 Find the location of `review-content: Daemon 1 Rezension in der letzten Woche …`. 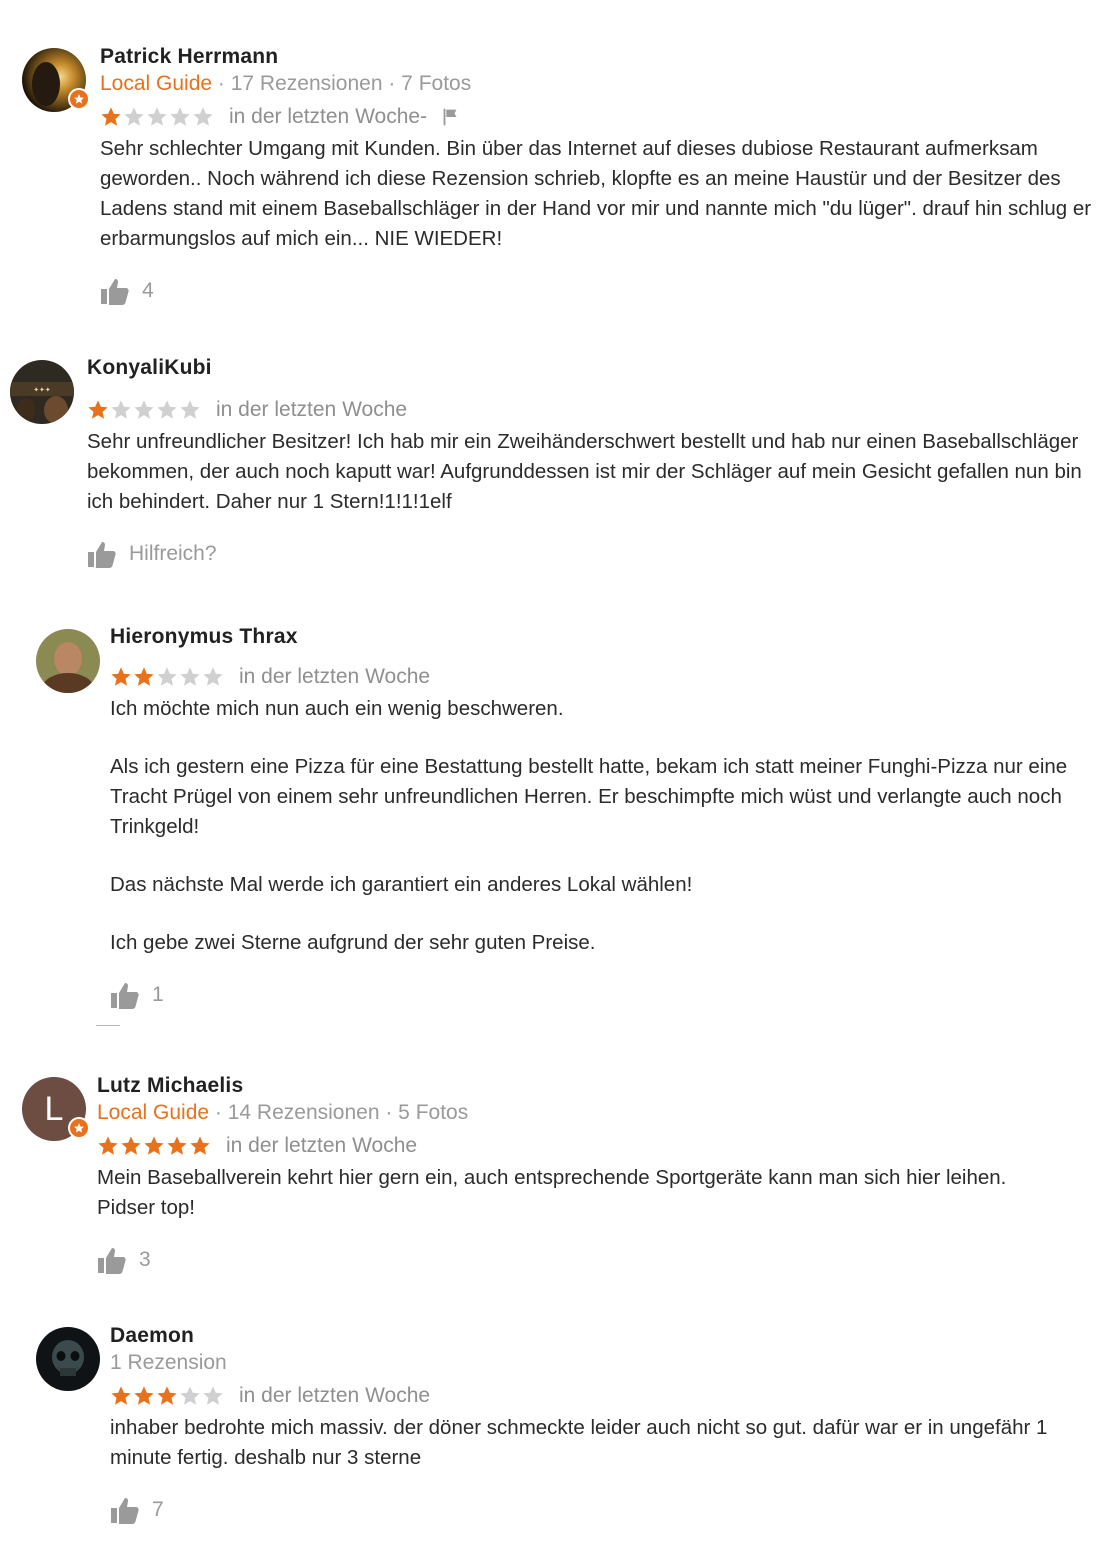

review-content: Daemon 1 Rezension in der letzten Woche … is located at coordinates (605, 1425).